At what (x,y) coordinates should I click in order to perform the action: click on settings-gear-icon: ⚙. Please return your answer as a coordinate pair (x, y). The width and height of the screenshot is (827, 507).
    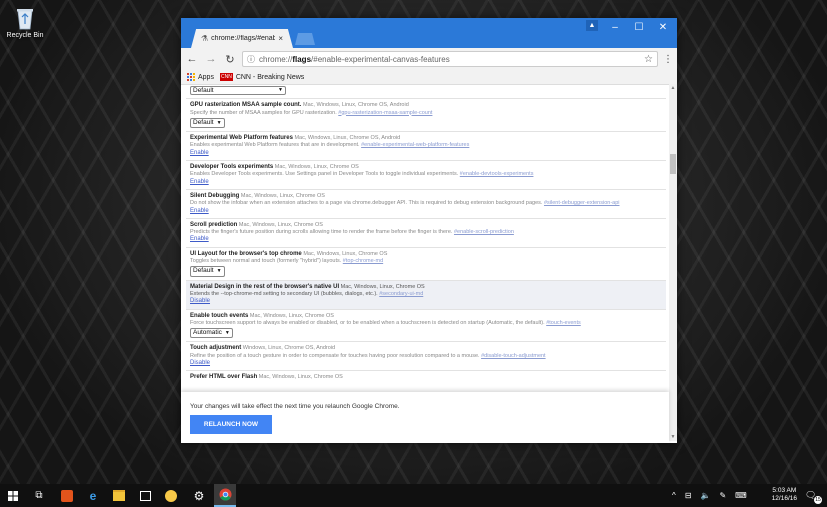
    Looking at the image, I should click on (199, 495).